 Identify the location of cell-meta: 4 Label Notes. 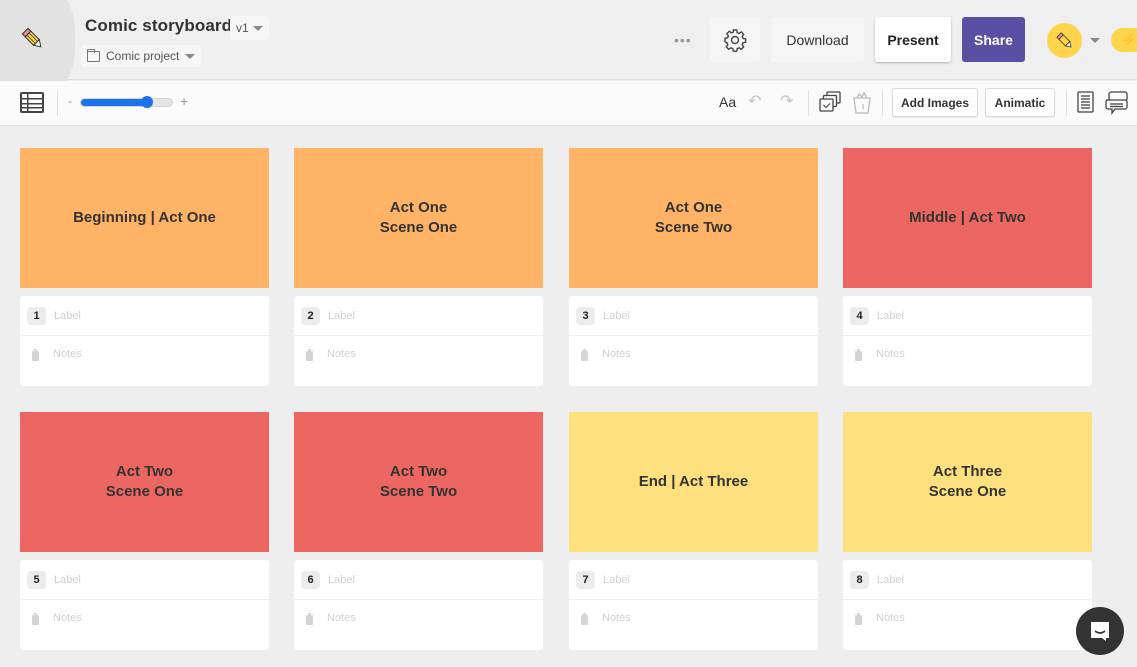
(967, 341).